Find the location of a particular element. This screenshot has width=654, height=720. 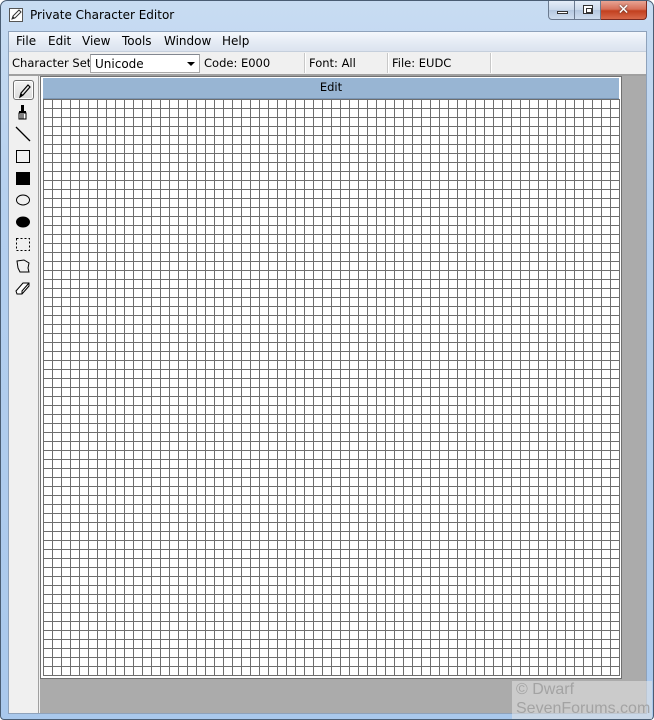

minimize-button is located at coordinates (561, 10).